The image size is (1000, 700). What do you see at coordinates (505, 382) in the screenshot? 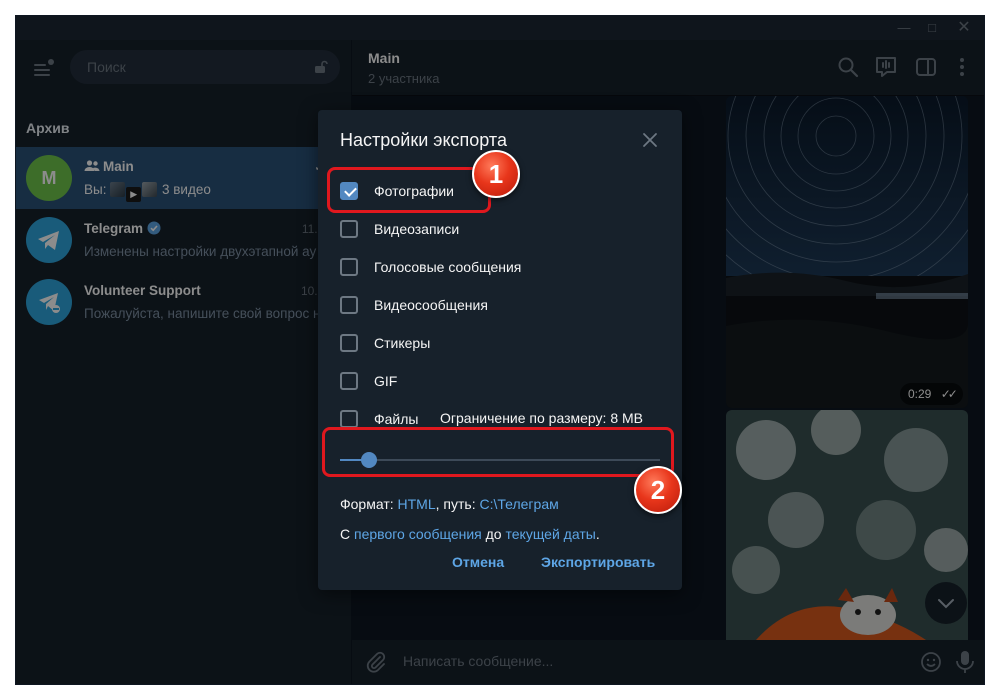
I see `option-gif: GIF` at bounding box center [505, 382].